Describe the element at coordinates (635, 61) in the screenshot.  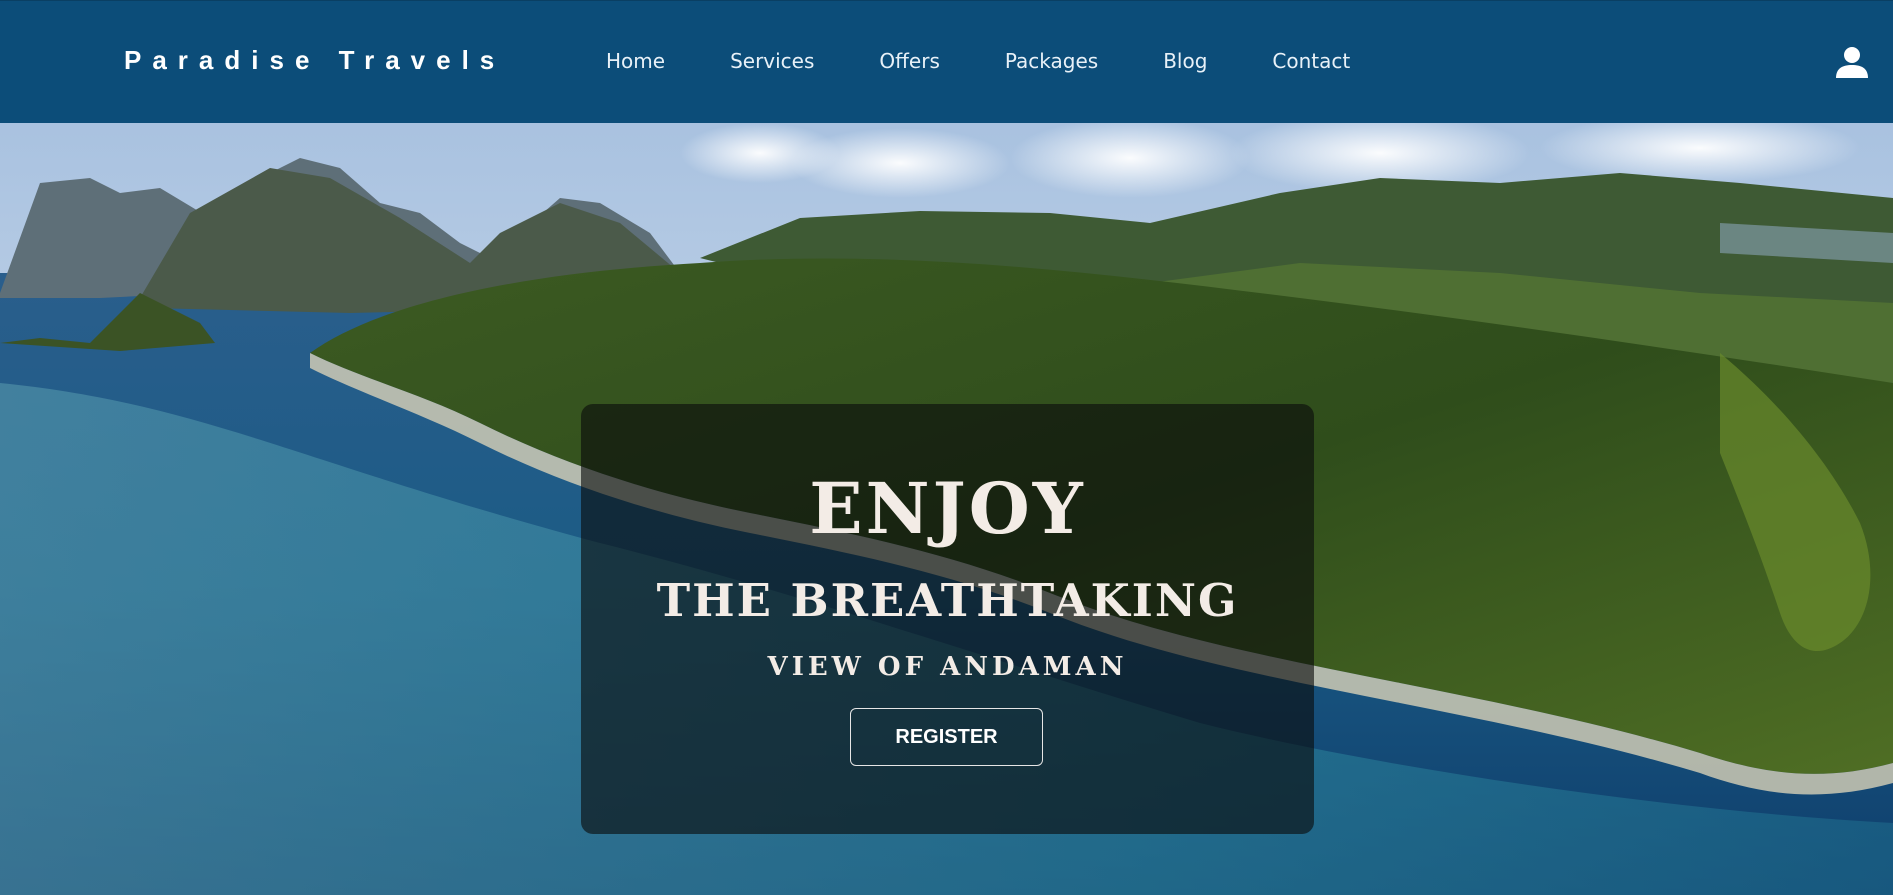
I see `nav-item-home: Home` at that location.